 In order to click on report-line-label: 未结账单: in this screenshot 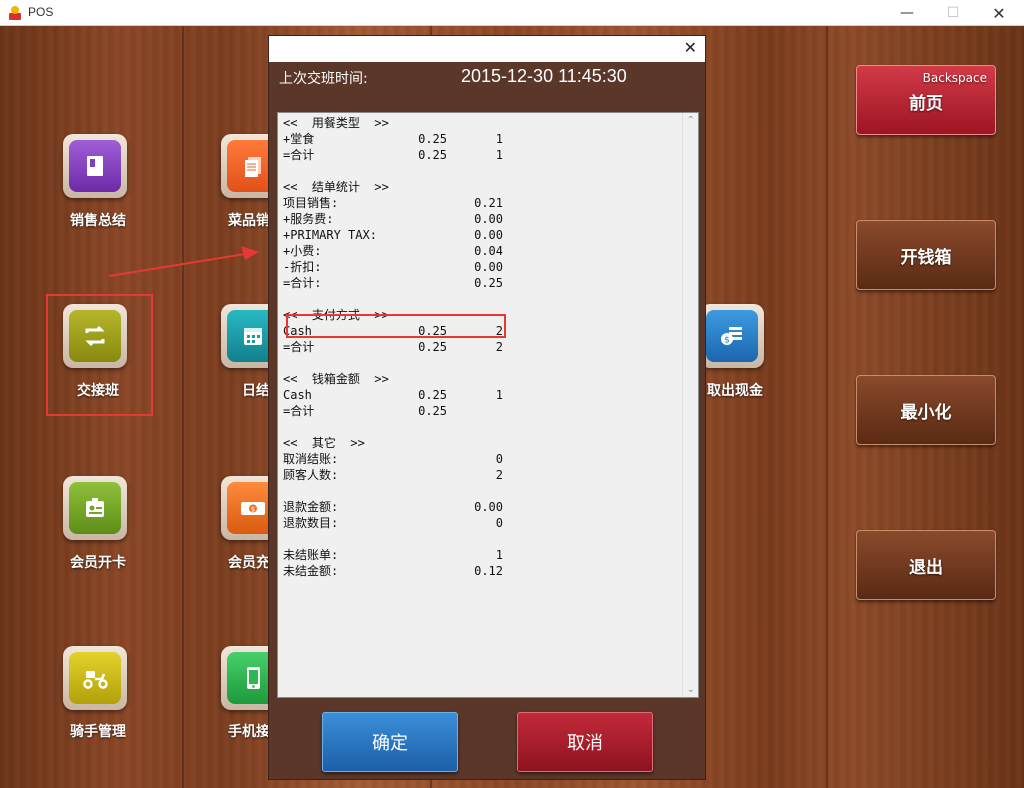, I will do `click(311, 555)`.